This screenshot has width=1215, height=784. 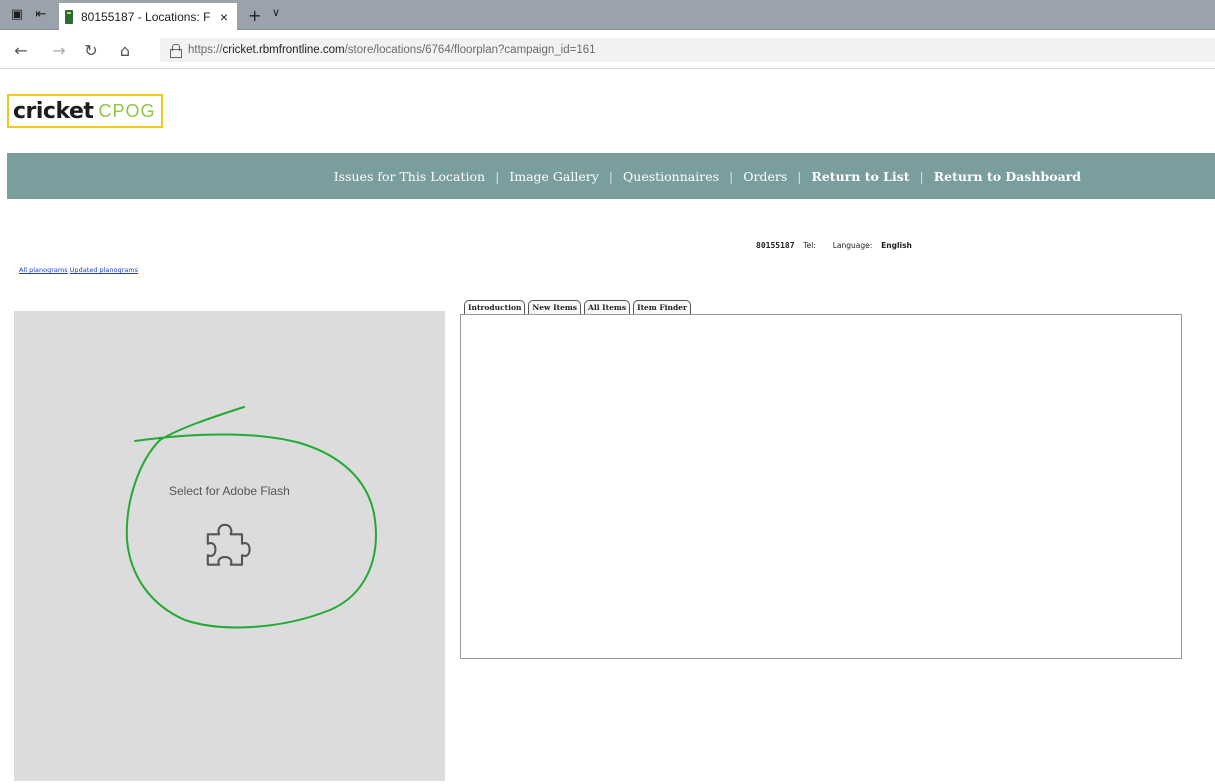 What do you see at coordinates (17, 15) in the screenshot?
I see `tab-actions-icon: ▣` at bounding box center [17, 15].